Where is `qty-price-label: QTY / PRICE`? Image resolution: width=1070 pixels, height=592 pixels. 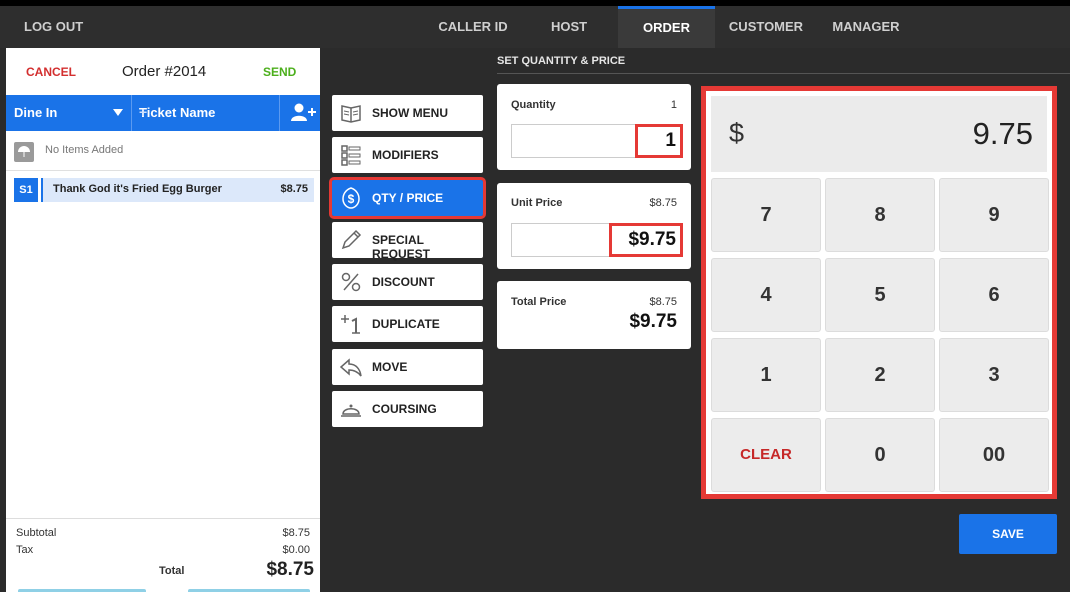 qty-price-label: QTY / PRICE is located at coordinates (408, 198).